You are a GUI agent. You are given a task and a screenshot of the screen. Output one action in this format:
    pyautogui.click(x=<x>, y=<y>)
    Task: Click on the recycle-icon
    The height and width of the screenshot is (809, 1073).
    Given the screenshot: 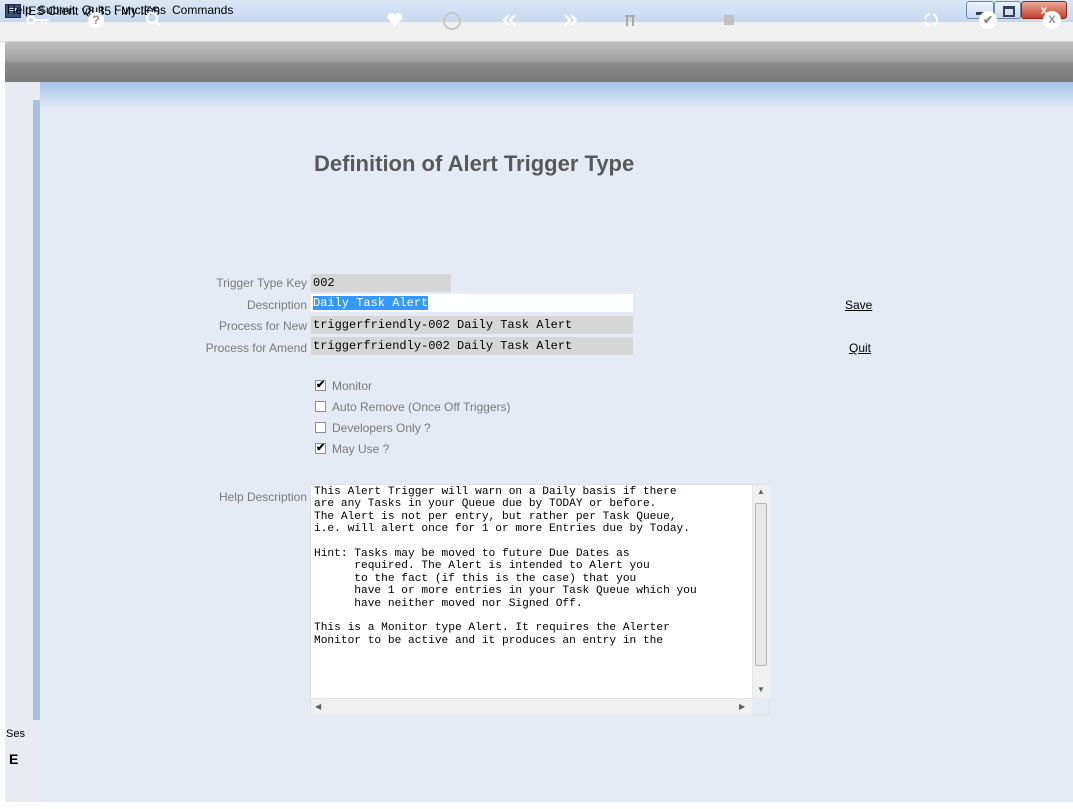 What is the action you would take?
    pyautogui.click(x=931, y=20)
    